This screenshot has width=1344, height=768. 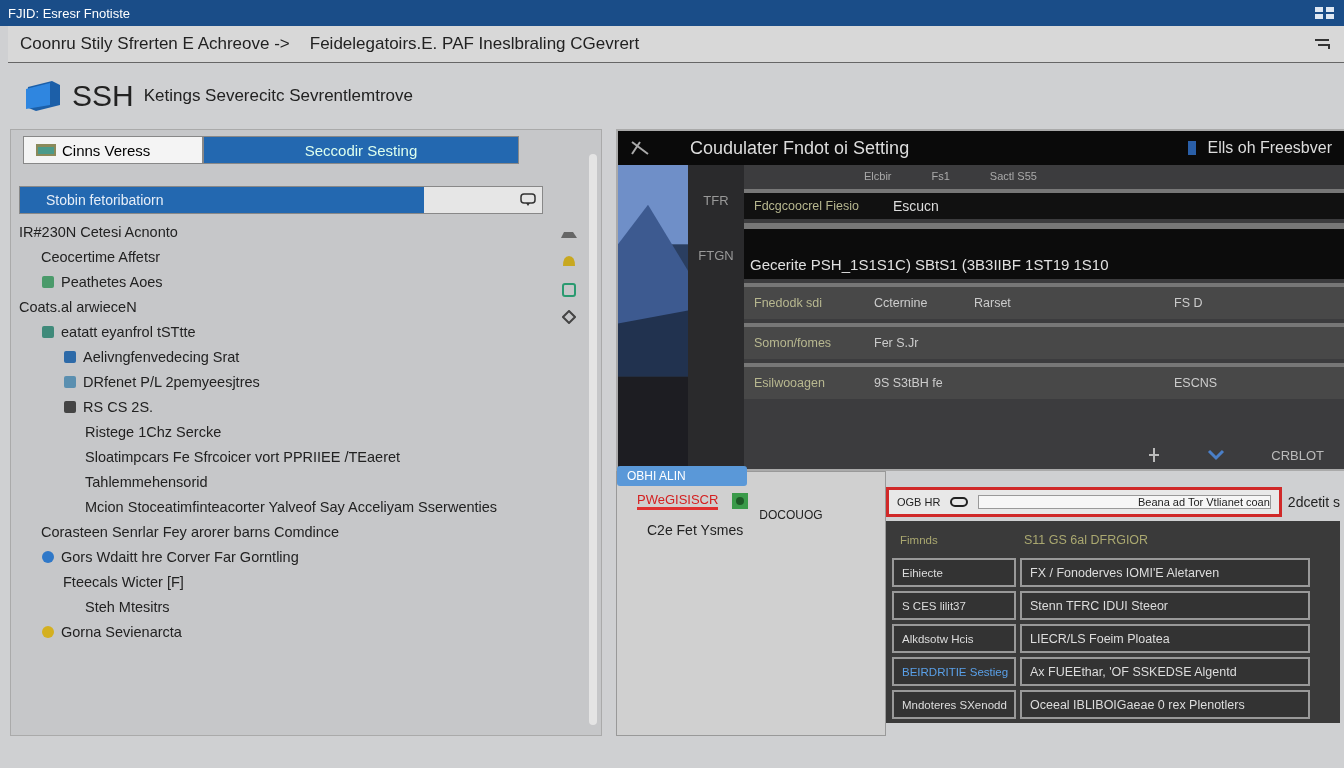 What do you see at coordinates (678, 501) in the screenshot?
I see `alert-text: PWeGISISCR` at bounding box center [678, 501].